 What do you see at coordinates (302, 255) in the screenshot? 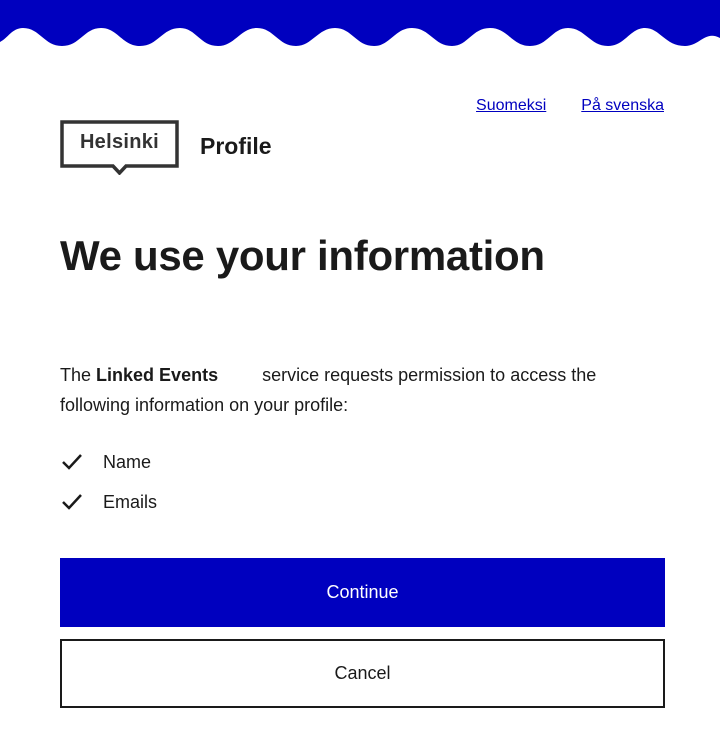
I see `page-title: We use your information` at bounding box center [302, 255].